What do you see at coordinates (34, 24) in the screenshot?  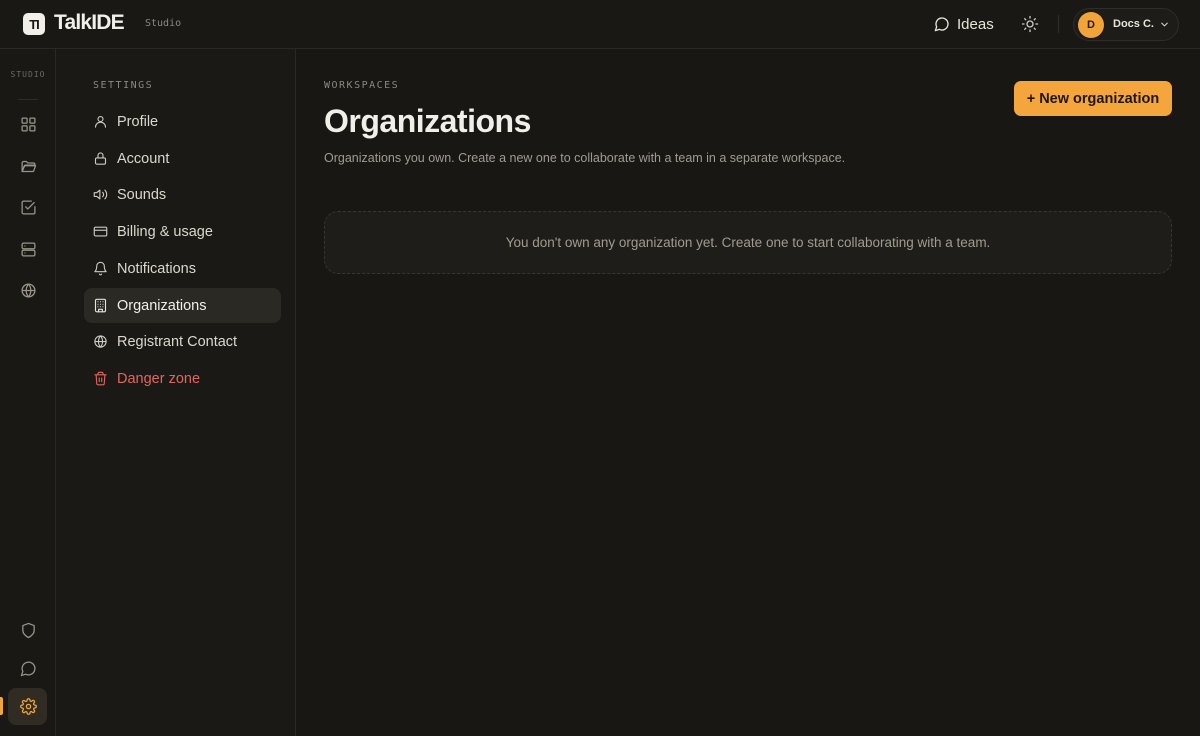 I see `logo-icon: TI` at bounding box center [34, 24].